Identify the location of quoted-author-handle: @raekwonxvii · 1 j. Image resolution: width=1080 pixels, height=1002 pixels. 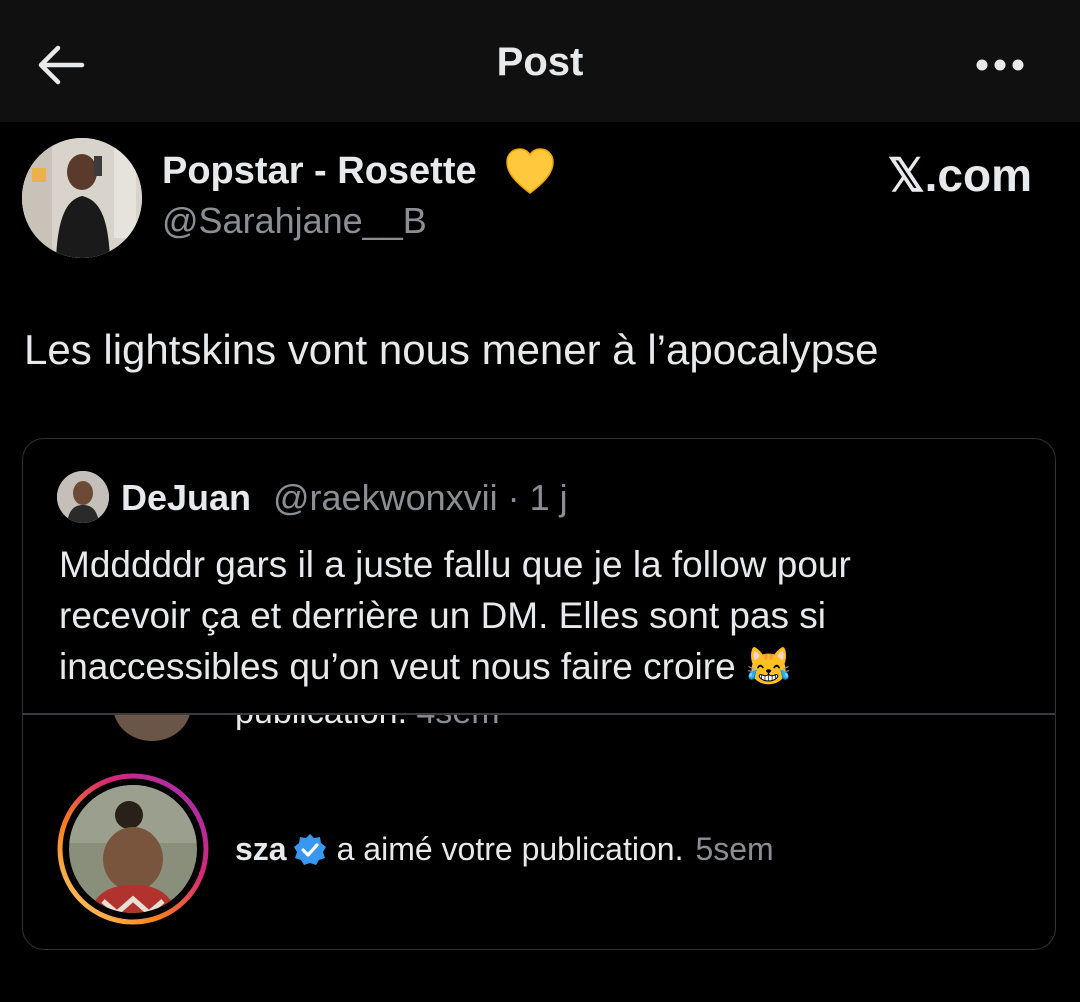
(420, 498).